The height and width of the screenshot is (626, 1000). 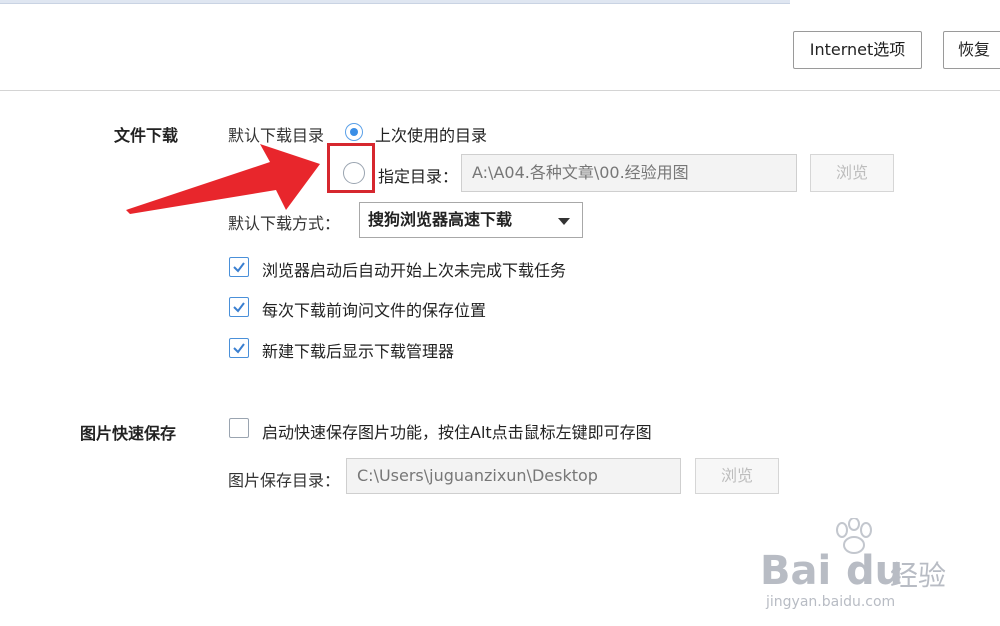 What do you see at coordinates (431, 134) in the screenshot?
I see `radio-last-used-label: 上次使用的目录` at bounding box center [431, 134].